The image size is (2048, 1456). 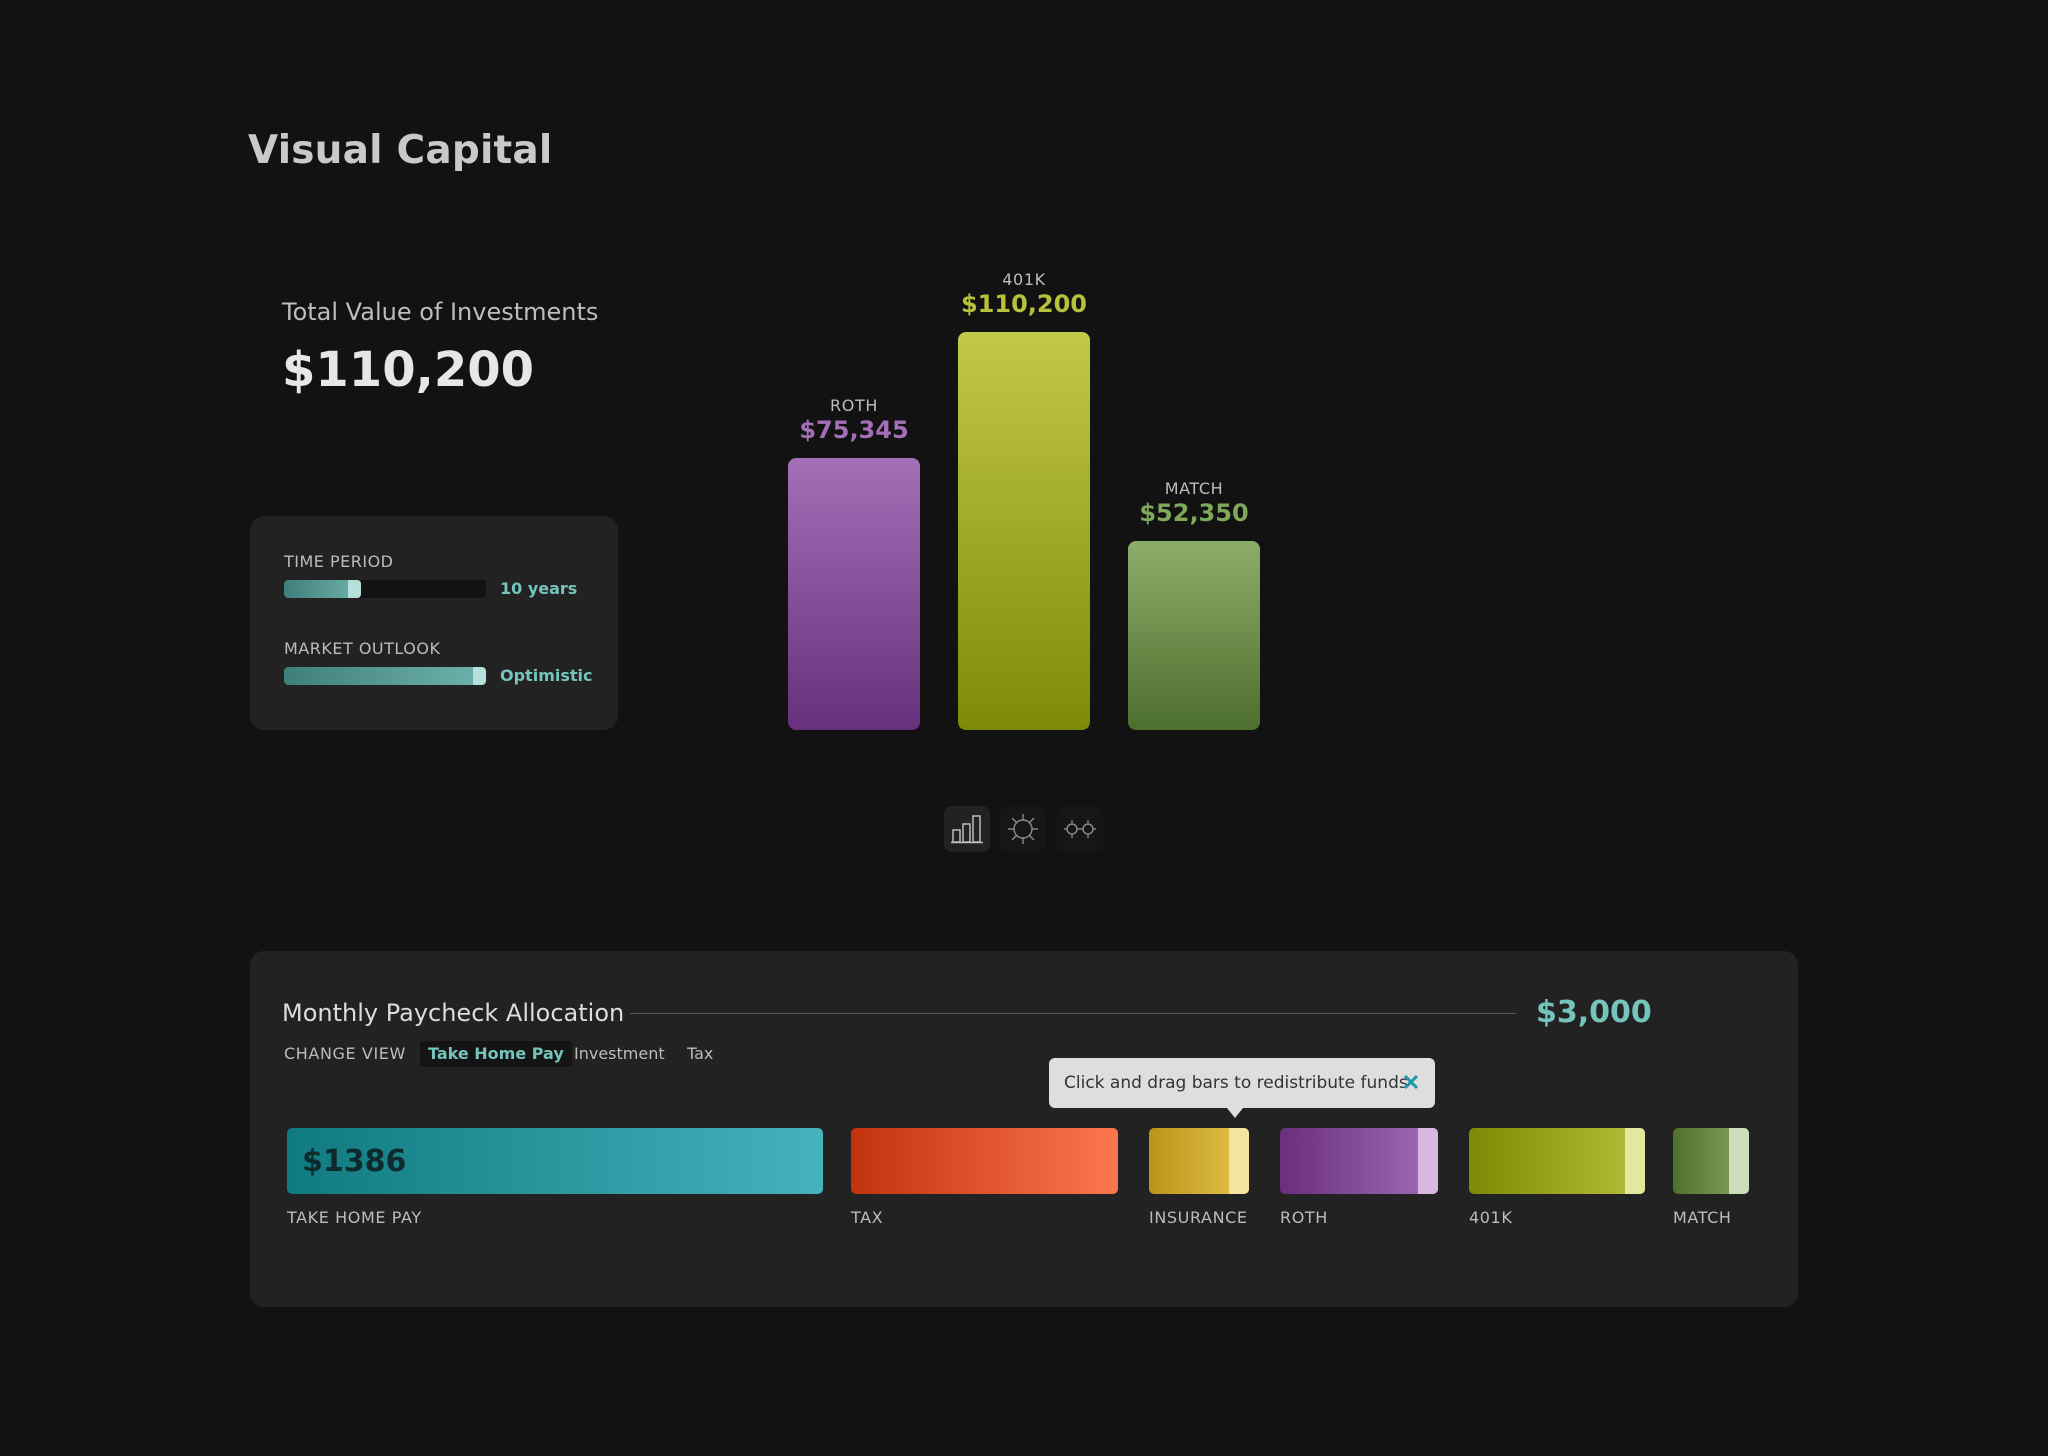 I want to click on take-home-amount: $1386, so click(x=354, y=1161).